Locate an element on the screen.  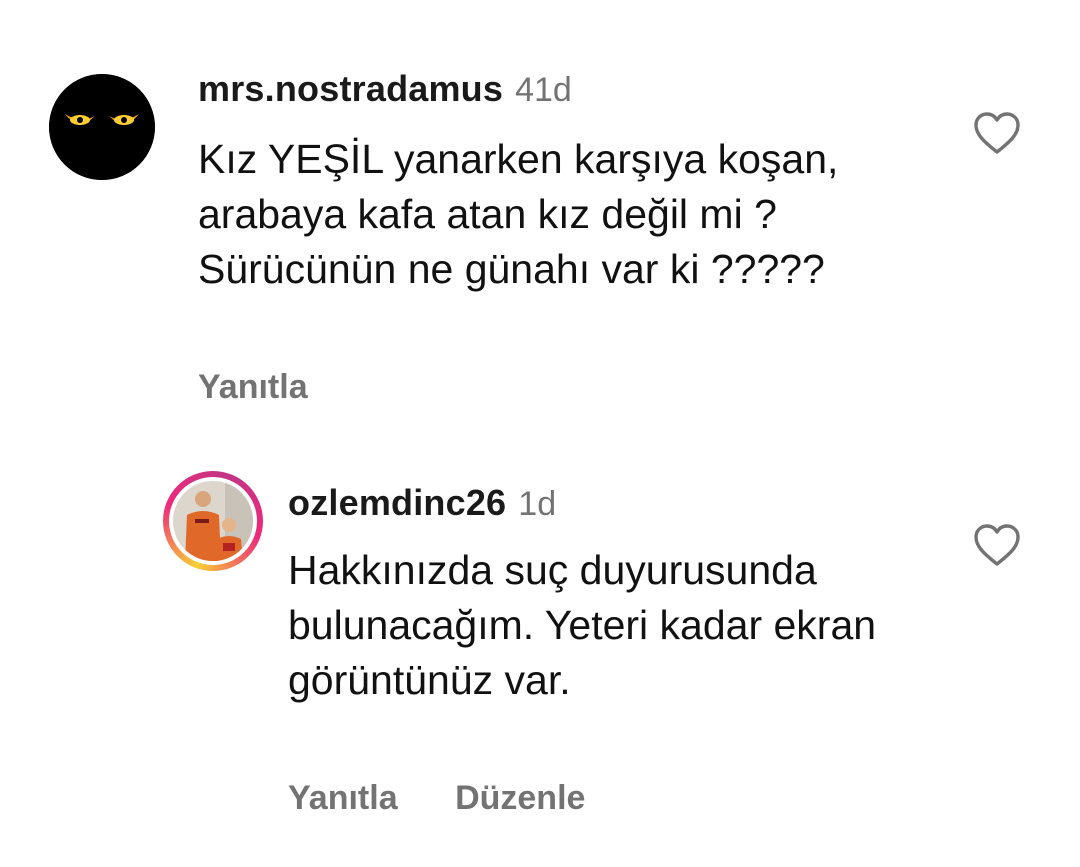
username: mrs.nostradamus is located at coordinates (350, 88).